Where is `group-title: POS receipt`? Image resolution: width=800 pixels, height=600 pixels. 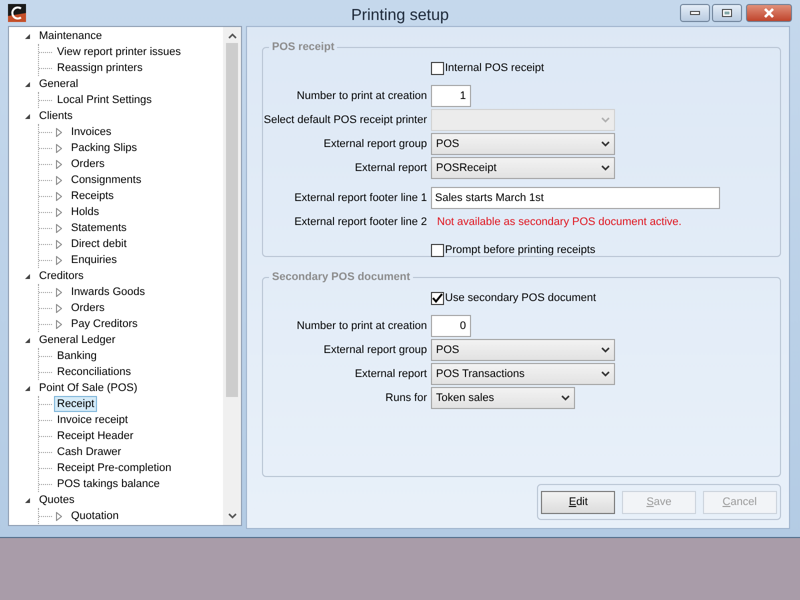 group-title: POS receipt is located at coordinates (303, 47).